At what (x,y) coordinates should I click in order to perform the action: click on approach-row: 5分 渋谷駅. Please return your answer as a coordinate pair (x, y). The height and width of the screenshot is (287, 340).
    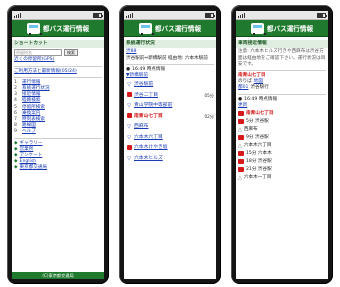
    Looking at the image, I should click on (282, 122).